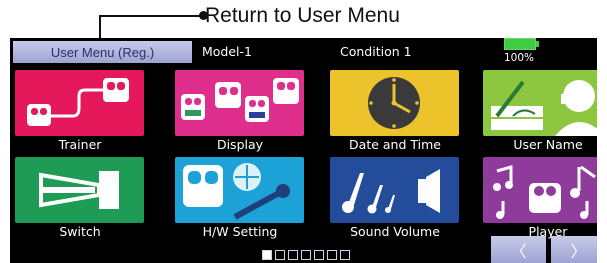  I want to click on user-name-icon, so click(544, 108).